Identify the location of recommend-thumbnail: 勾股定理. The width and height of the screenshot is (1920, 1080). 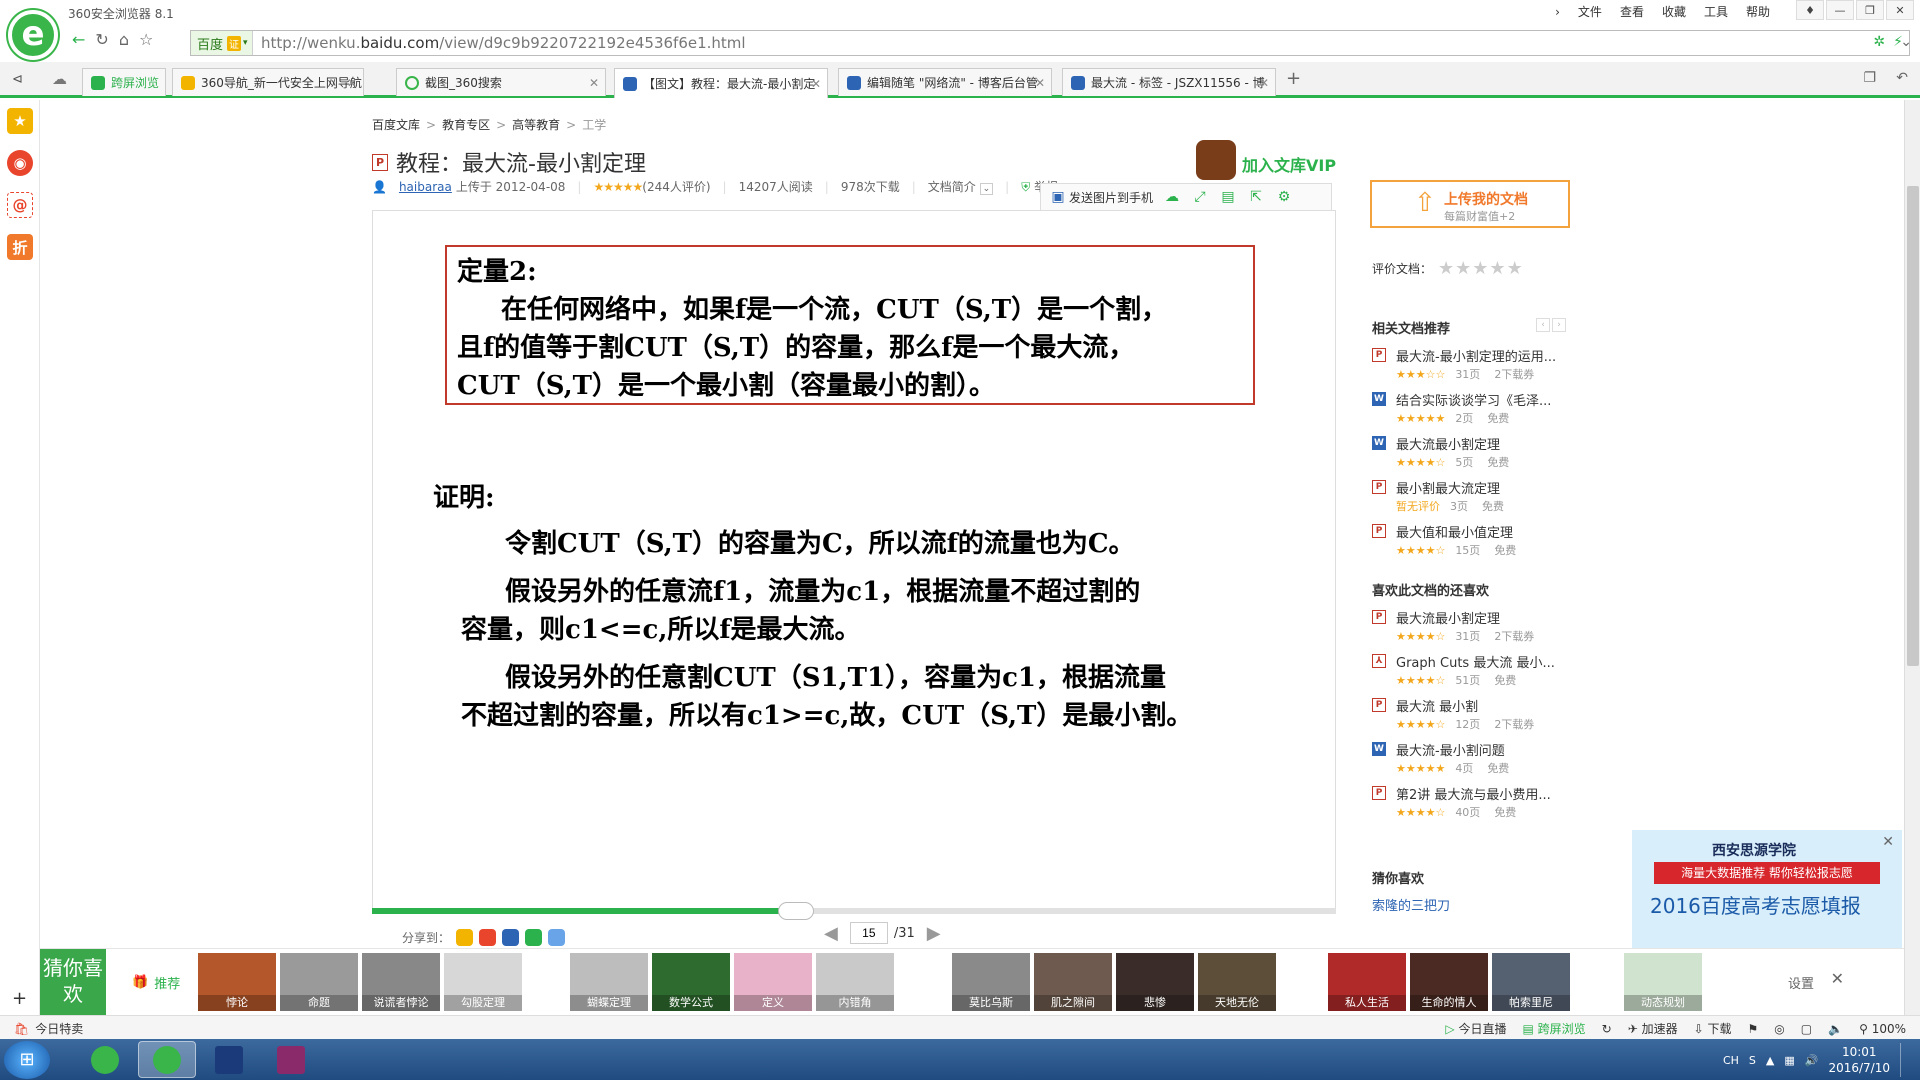
(483, 982).